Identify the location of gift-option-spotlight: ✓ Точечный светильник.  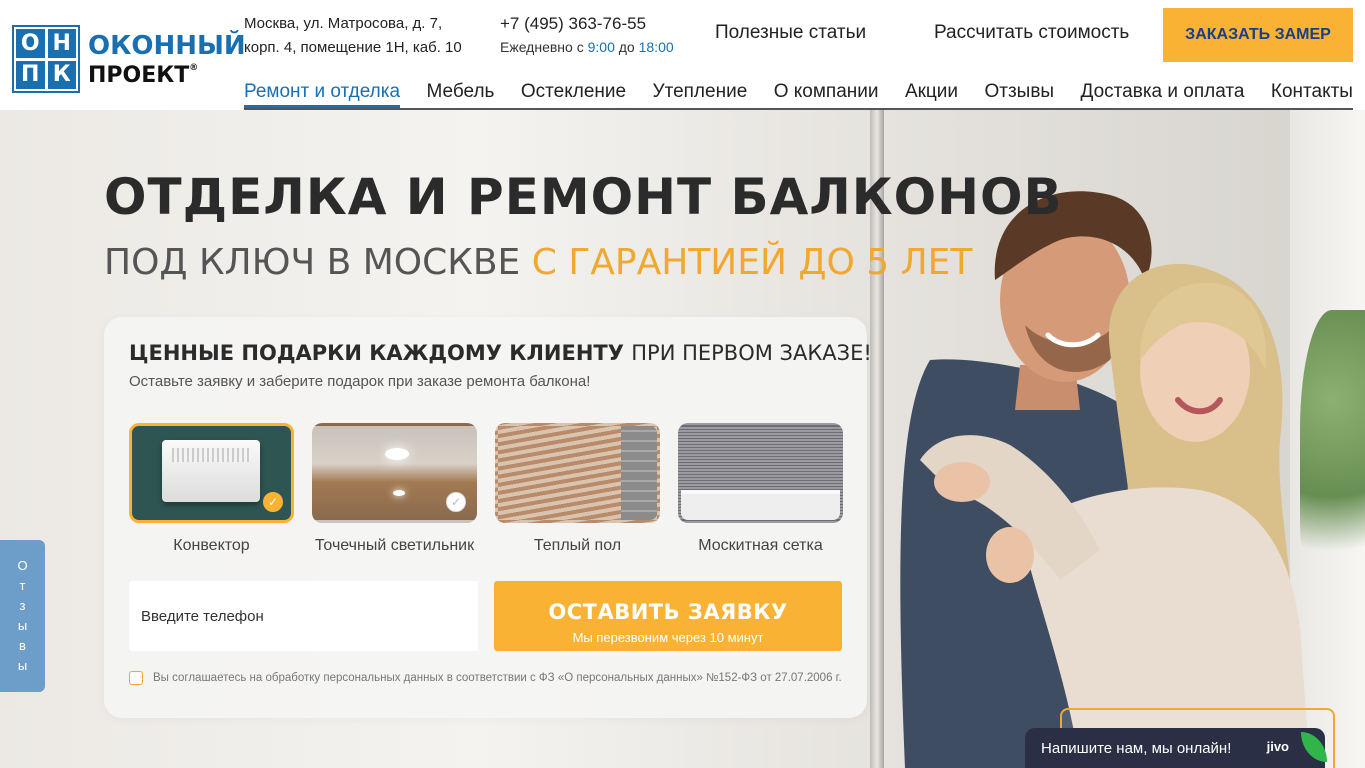
(394, 489).